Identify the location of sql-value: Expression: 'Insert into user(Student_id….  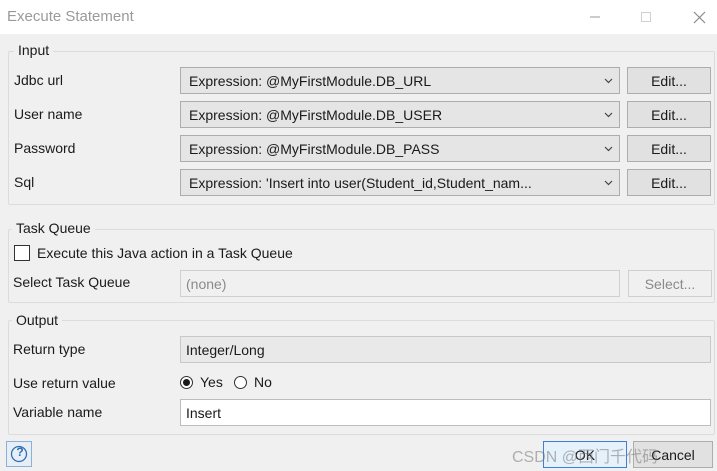
(360, 182).